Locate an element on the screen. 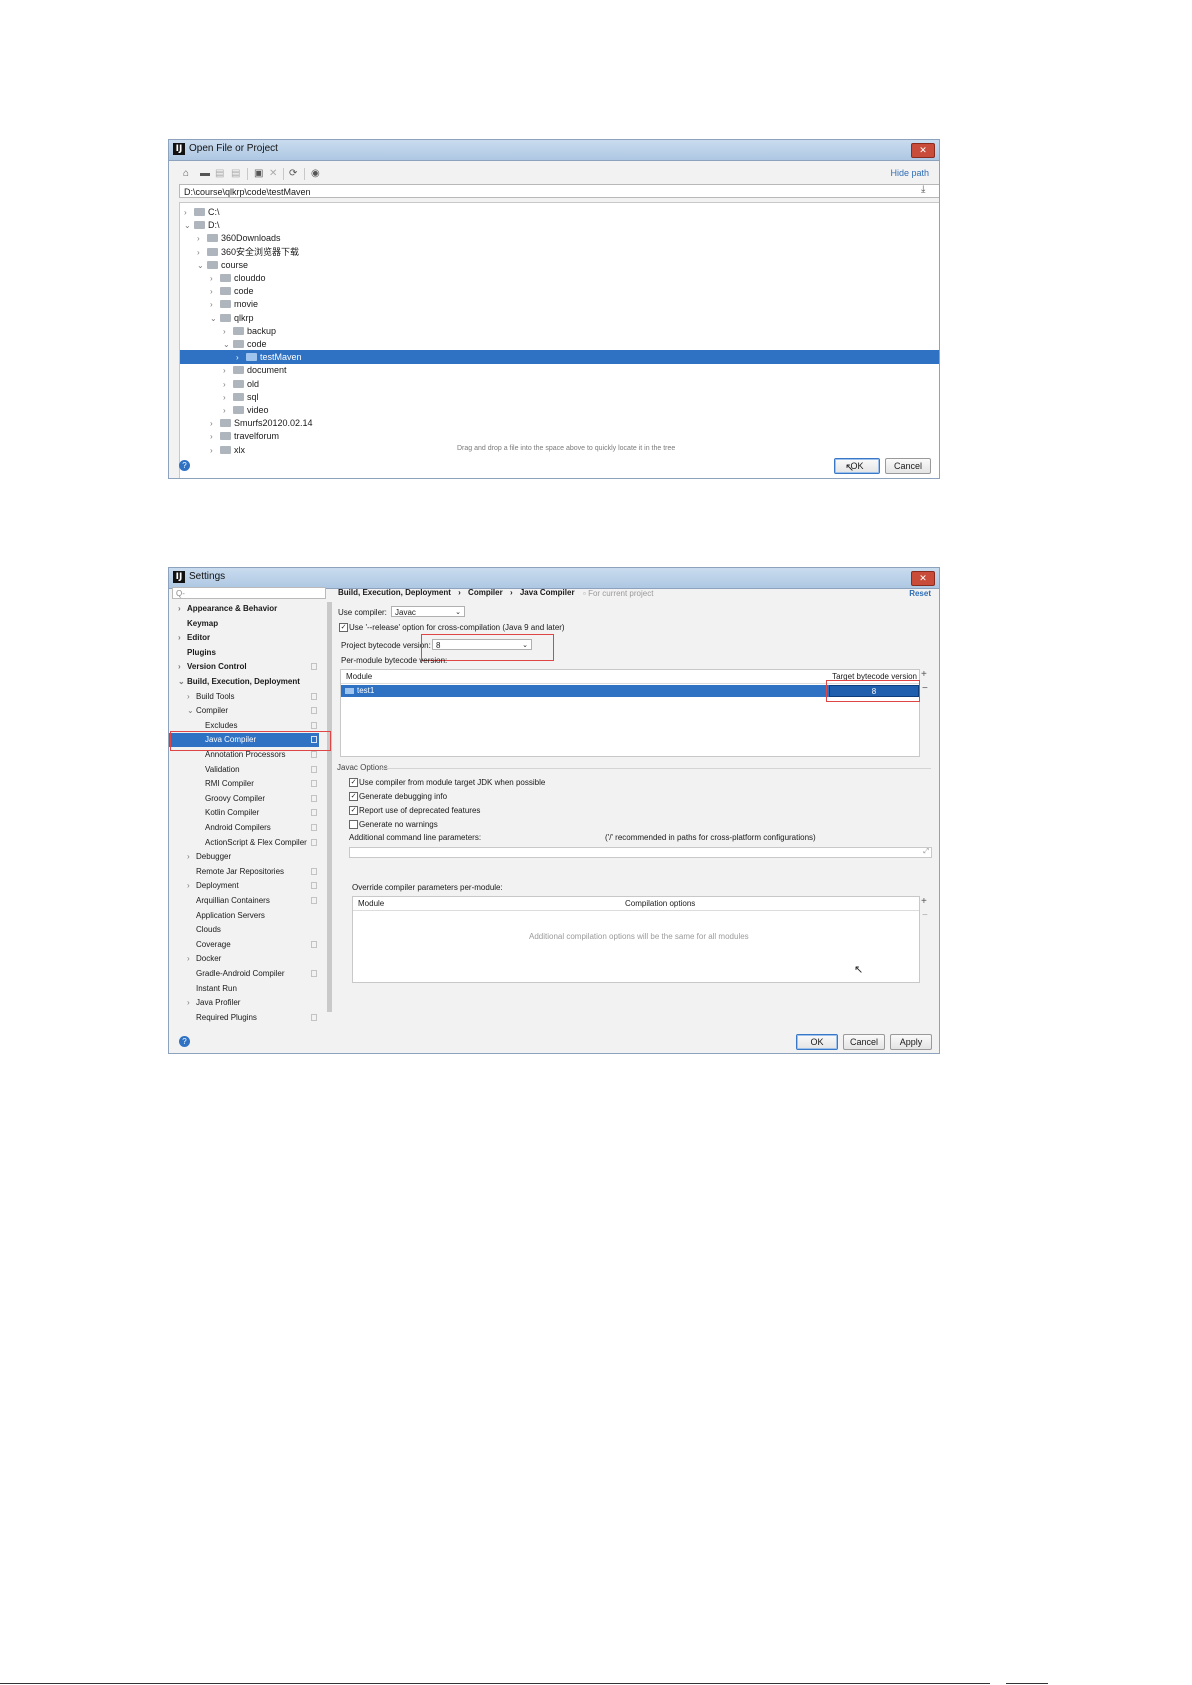 This screenshot has height=1685, width=1192. tree-item: › C:\ is located at coordinates (559, 212).